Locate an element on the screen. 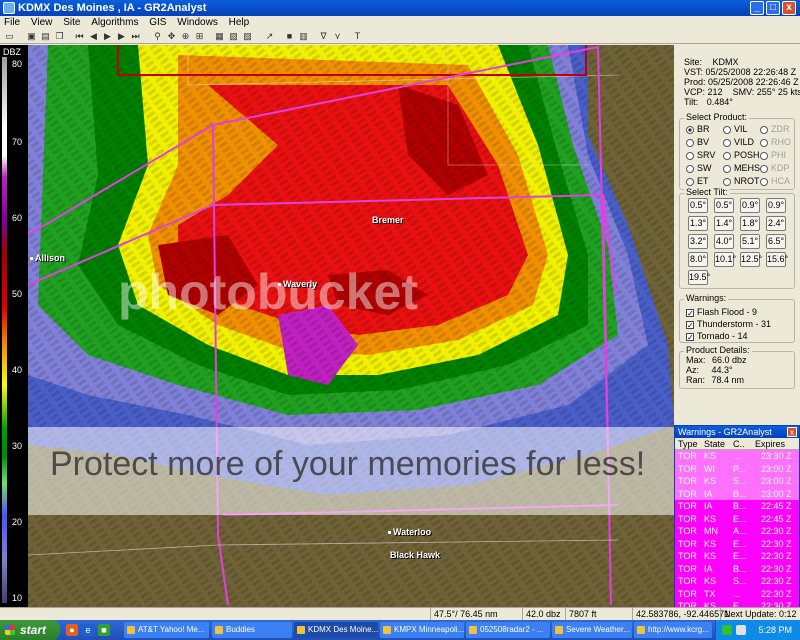 The height and width of the screenshot is (640, 800). volume-icon is located at coordinates (741, 630).